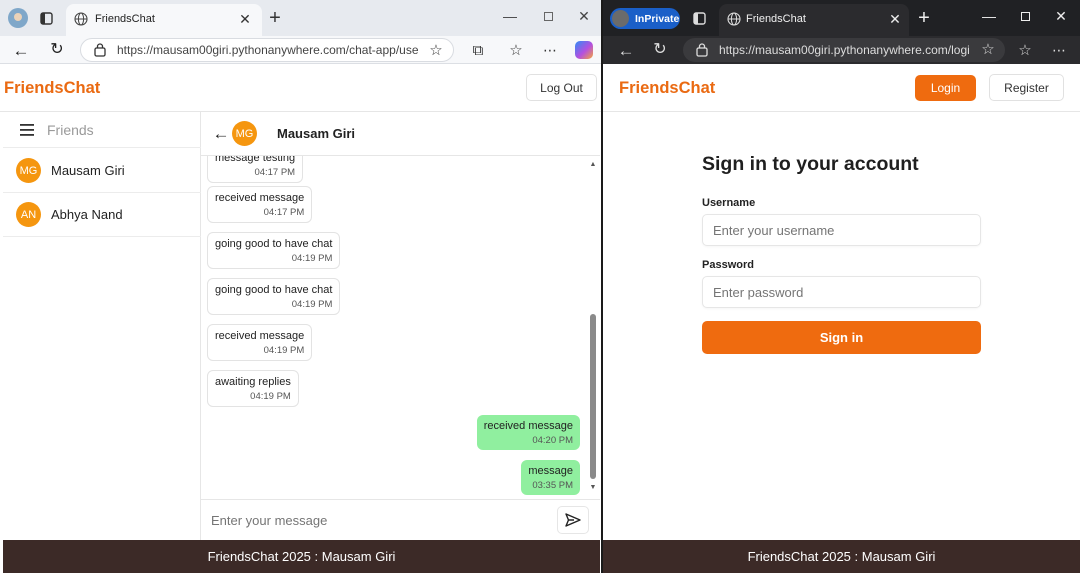 This screenshot has width=1080, height=573. I want to click on username-field, so click(841, 230).